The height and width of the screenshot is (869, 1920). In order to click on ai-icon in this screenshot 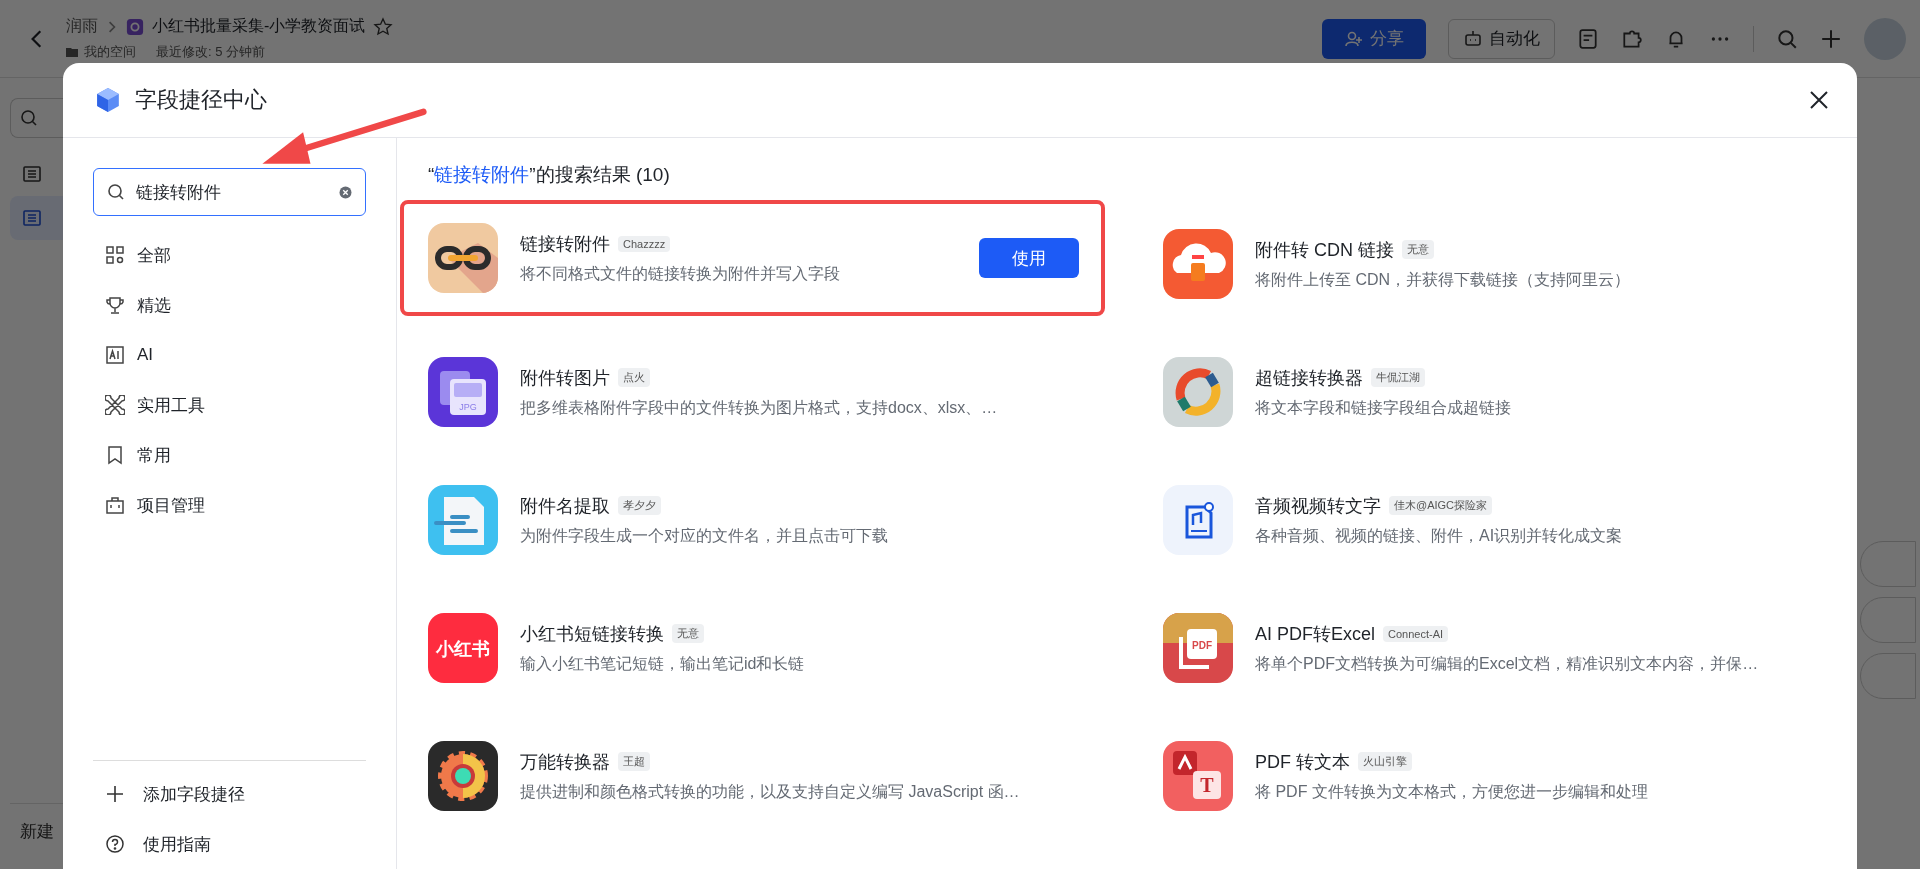, I will do `click(115, 355)`.